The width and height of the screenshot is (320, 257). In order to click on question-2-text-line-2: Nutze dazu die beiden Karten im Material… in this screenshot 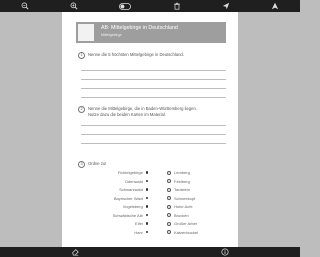, I will do `click(127, 114)`.